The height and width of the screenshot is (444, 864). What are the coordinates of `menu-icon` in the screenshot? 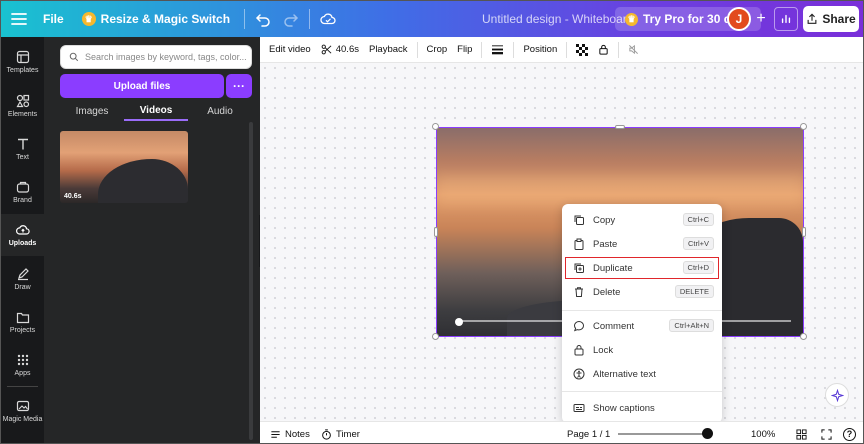 It's located at (19, 19).